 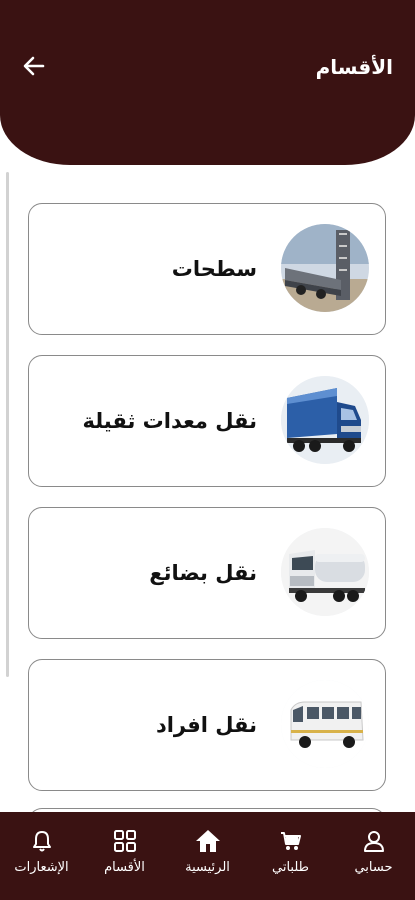 I want to click on category-card-flatbed: سطحات, so click(x=207, y=269).